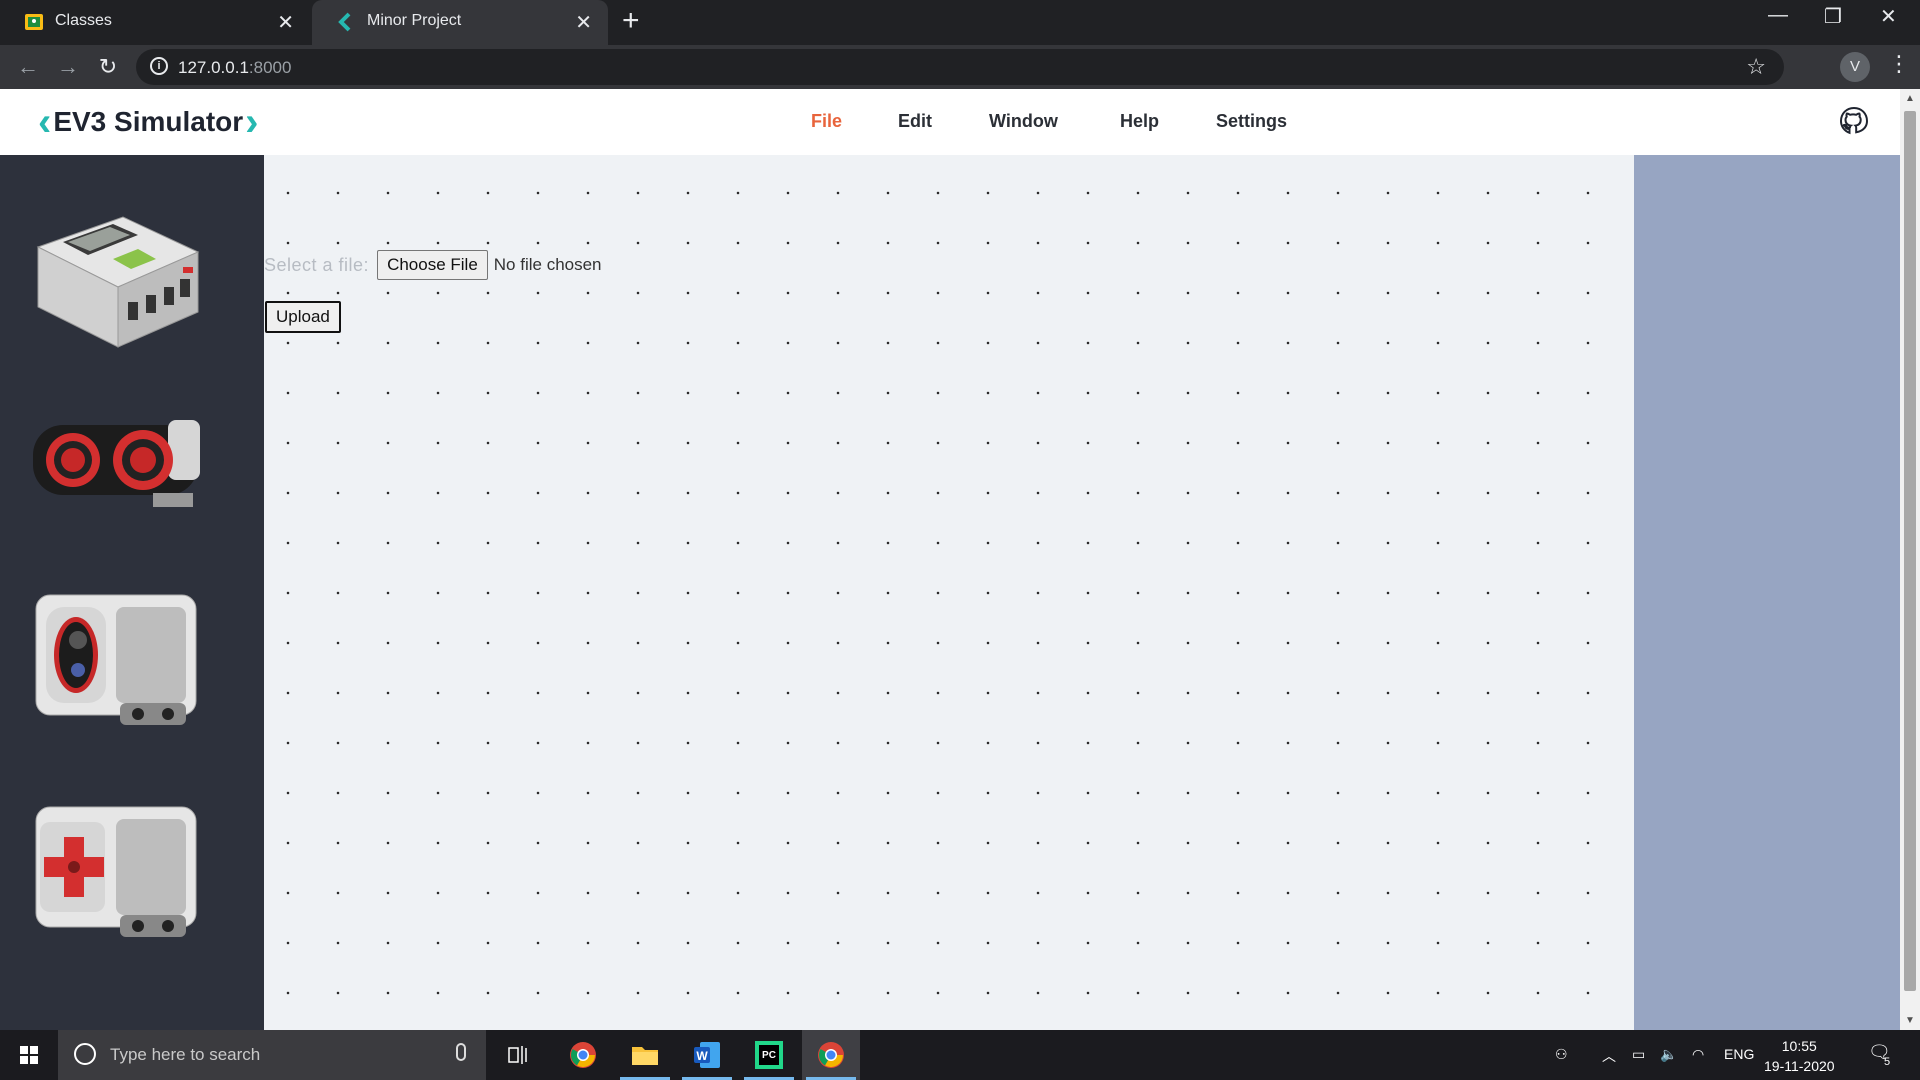  What do you see at coordinates (1251, 121) in the screenshot?
I see `menu-settings: Settings` at bounding box center [1251, 121].